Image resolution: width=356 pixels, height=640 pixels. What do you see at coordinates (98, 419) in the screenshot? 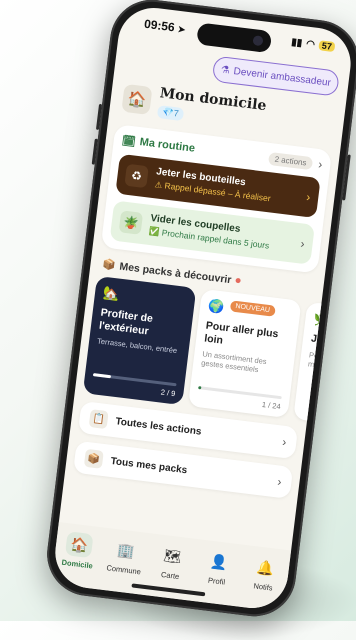
I see `checklist-icon: 📋` at bounding box center [98, 419].